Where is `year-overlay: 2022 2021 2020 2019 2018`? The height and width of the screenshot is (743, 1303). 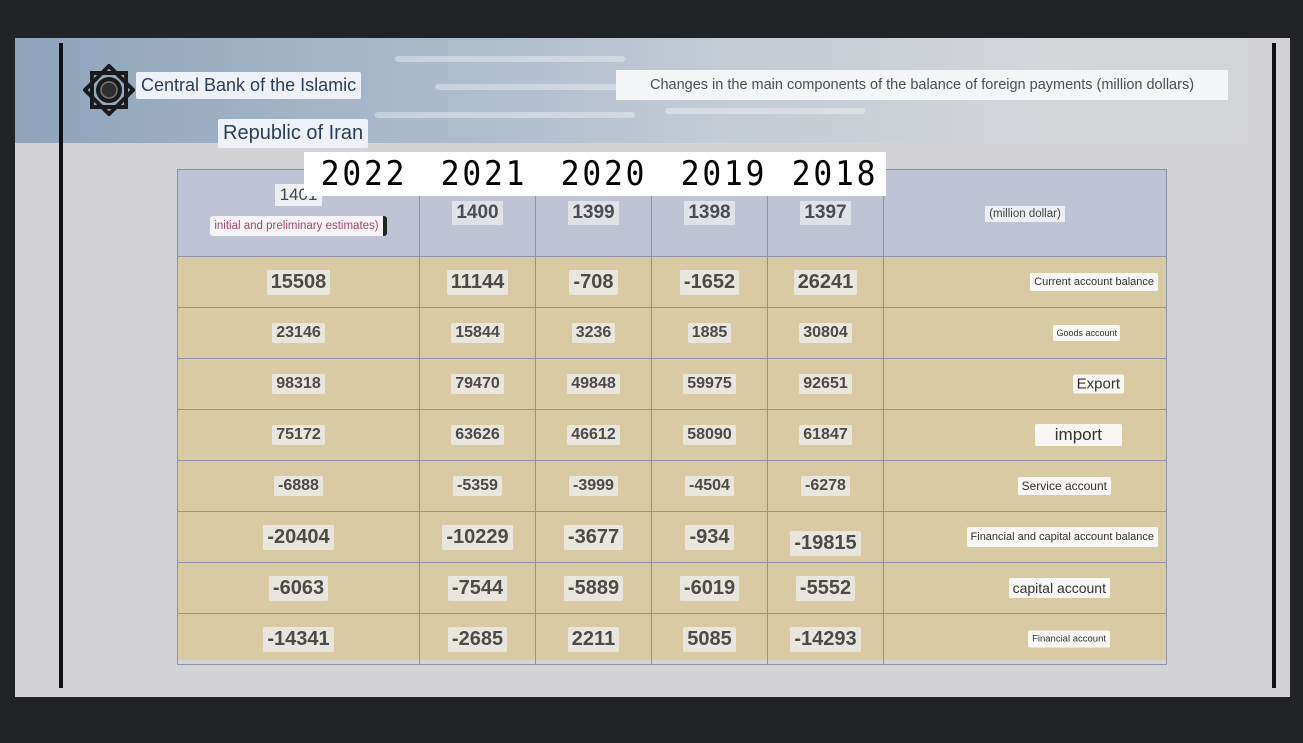
year-overlay: 2022 2021 2020 2019 2018 is located at coordinates (595, 174).